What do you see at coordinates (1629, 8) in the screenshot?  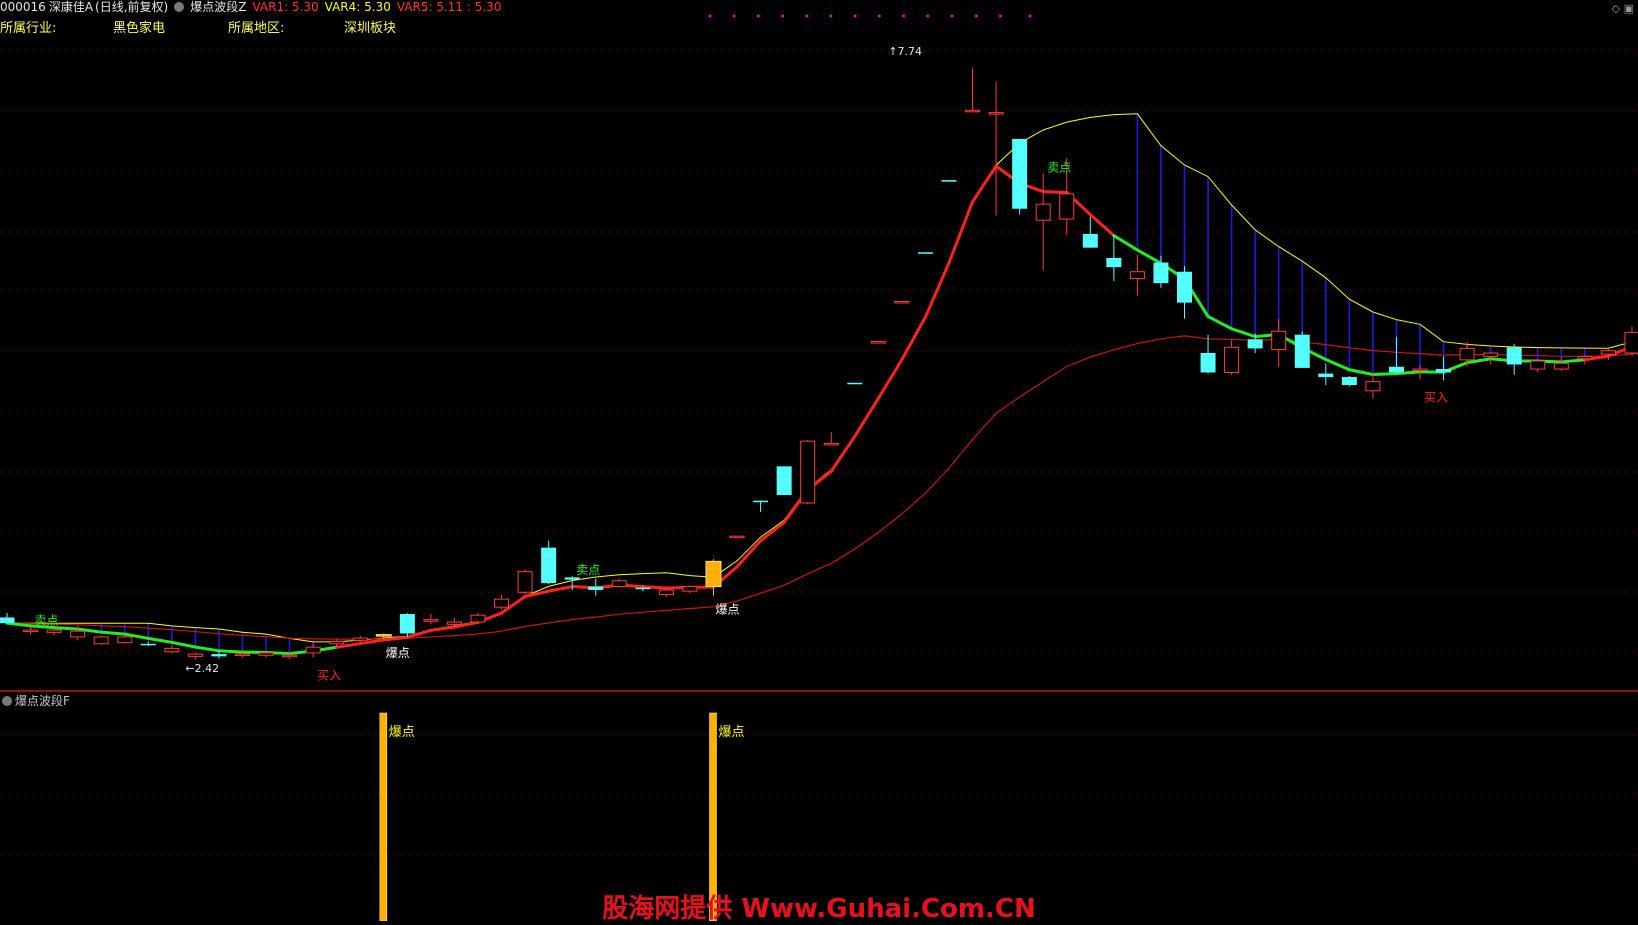 I see `panel-icon: ▣` at bounding box center [1629, 8].